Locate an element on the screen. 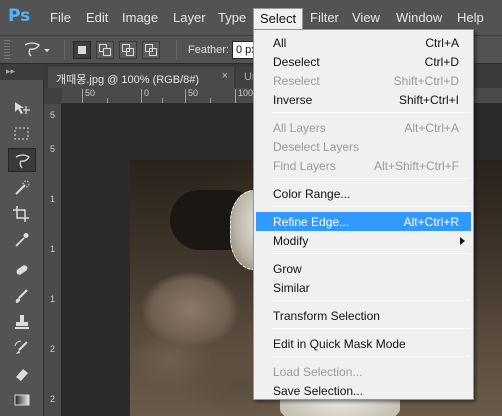 The width and height of the screenshot is (502, 416). collapse-arrows-icon: ▸▸ is located at coordinates (11, 71).